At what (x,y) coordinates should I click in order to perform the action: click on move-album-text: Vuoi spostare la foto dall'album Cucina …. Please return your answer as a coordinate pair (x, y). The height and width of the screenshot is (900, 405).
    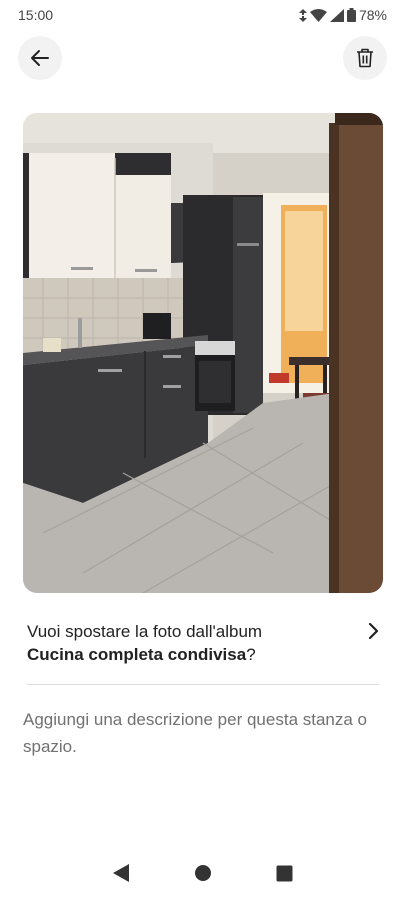
    Looking at the image, I should click on (144, 643).